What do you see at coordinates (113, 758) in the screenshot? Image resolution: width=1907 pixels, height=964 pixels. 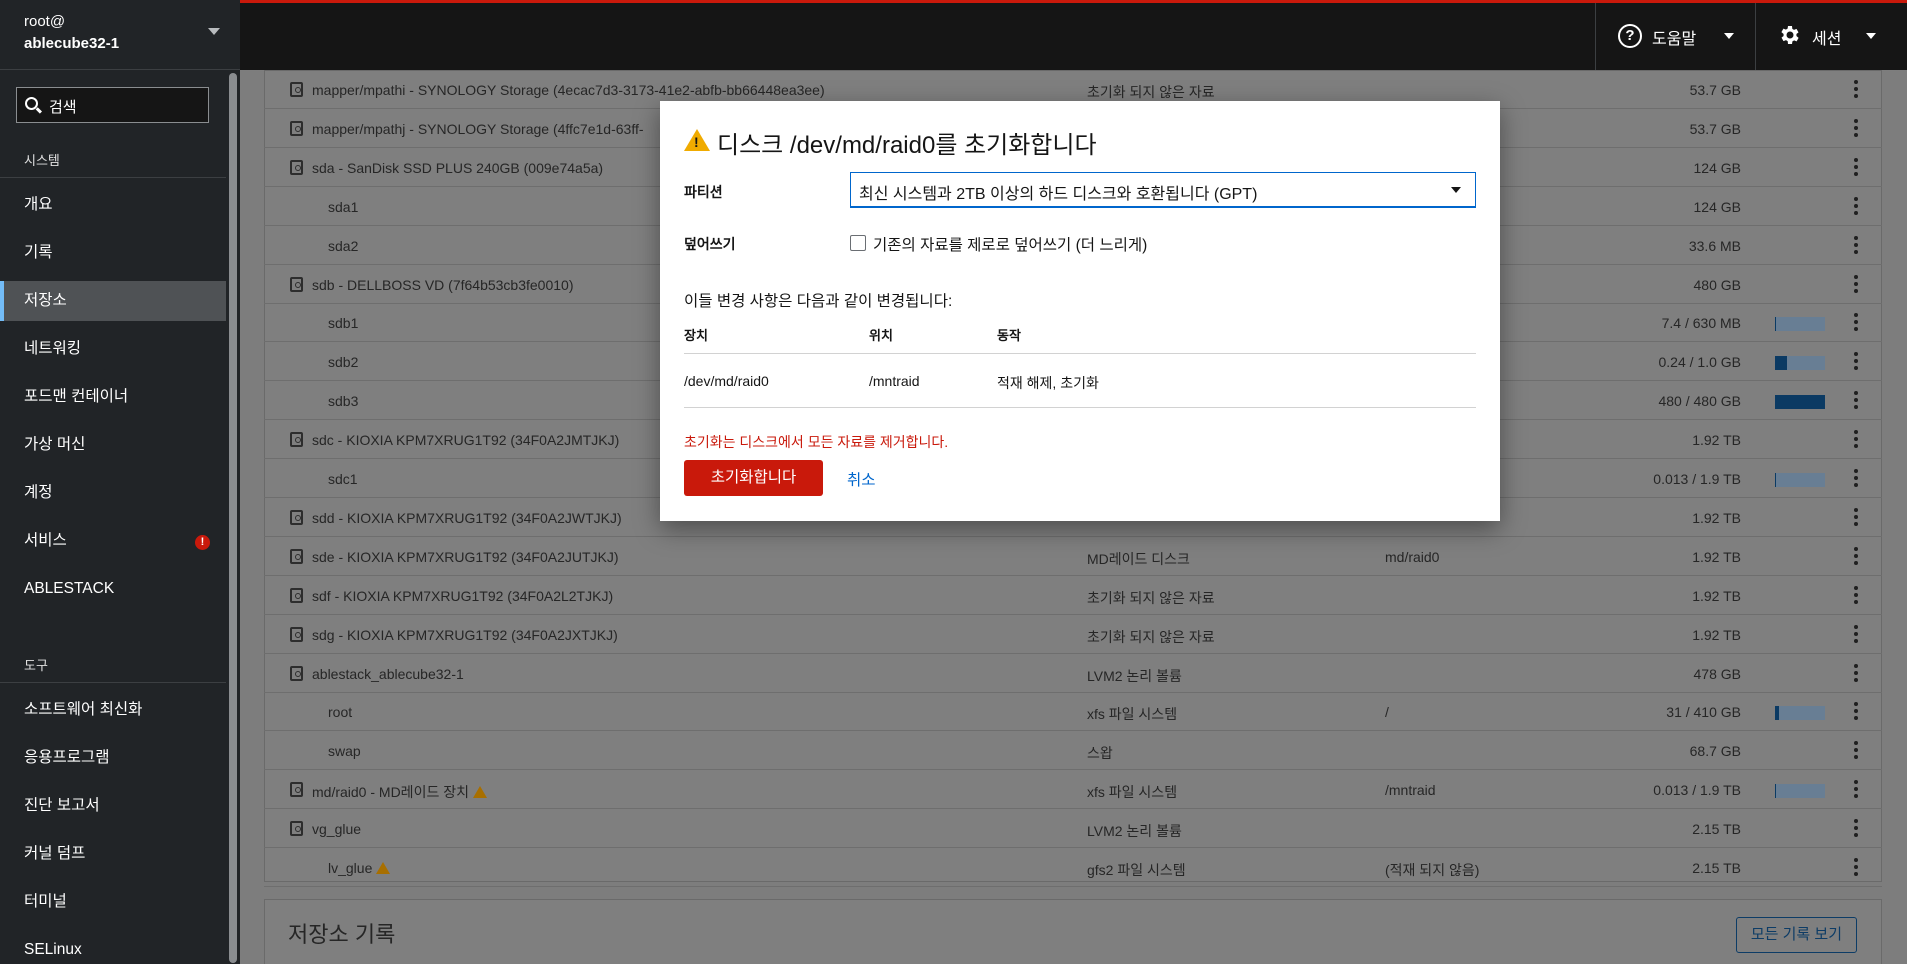 I see `sidebar-tool-2: 응용프로그램` at bounding box center [113, 758].